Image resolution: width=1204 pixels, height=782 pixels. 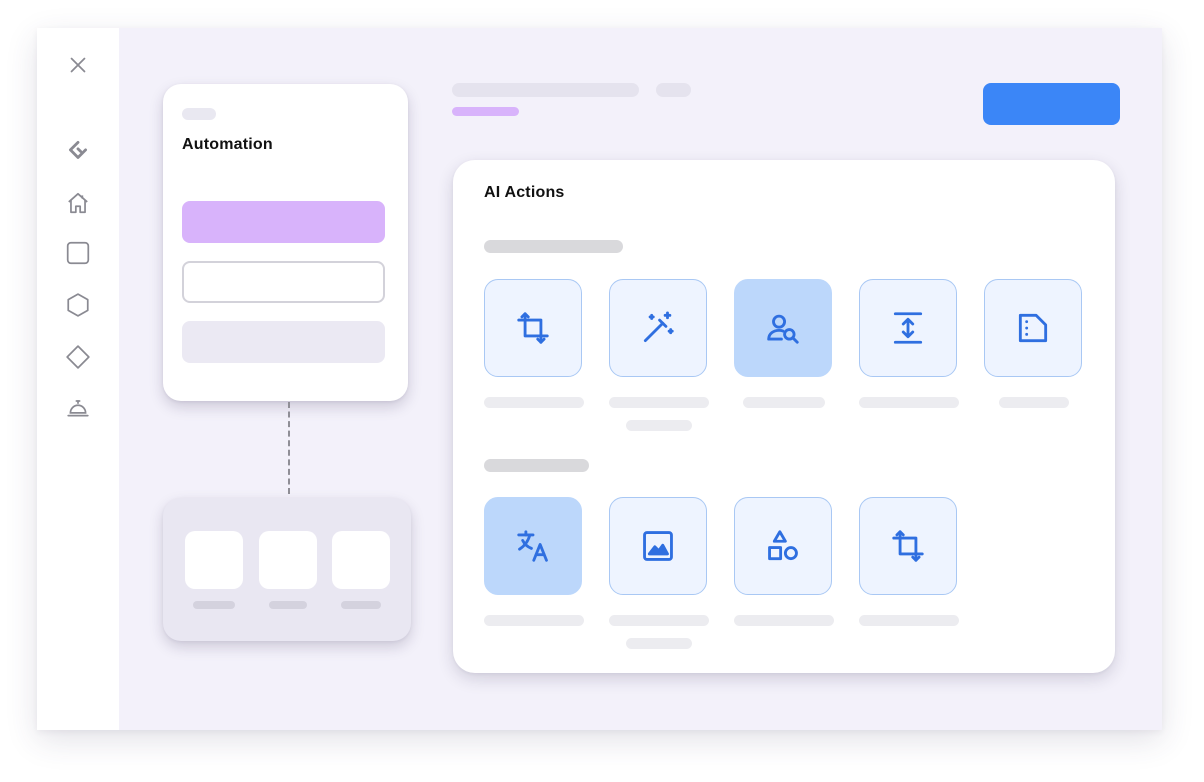 What do you see at coordinates (673, 90) in the screenshot?
I see `page-title-badge-placeholder` at bounding box center [673, 90].